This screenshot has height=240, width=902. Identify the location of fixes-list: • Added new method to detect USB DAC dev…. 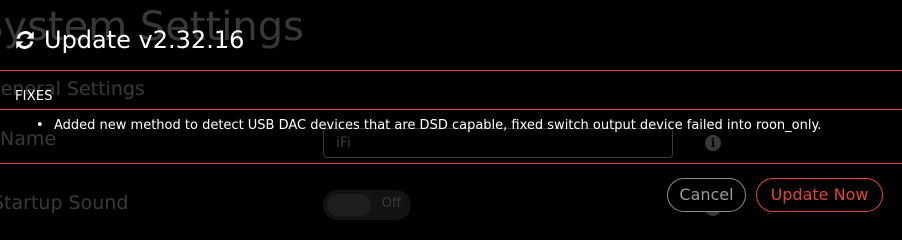
(410, 125).